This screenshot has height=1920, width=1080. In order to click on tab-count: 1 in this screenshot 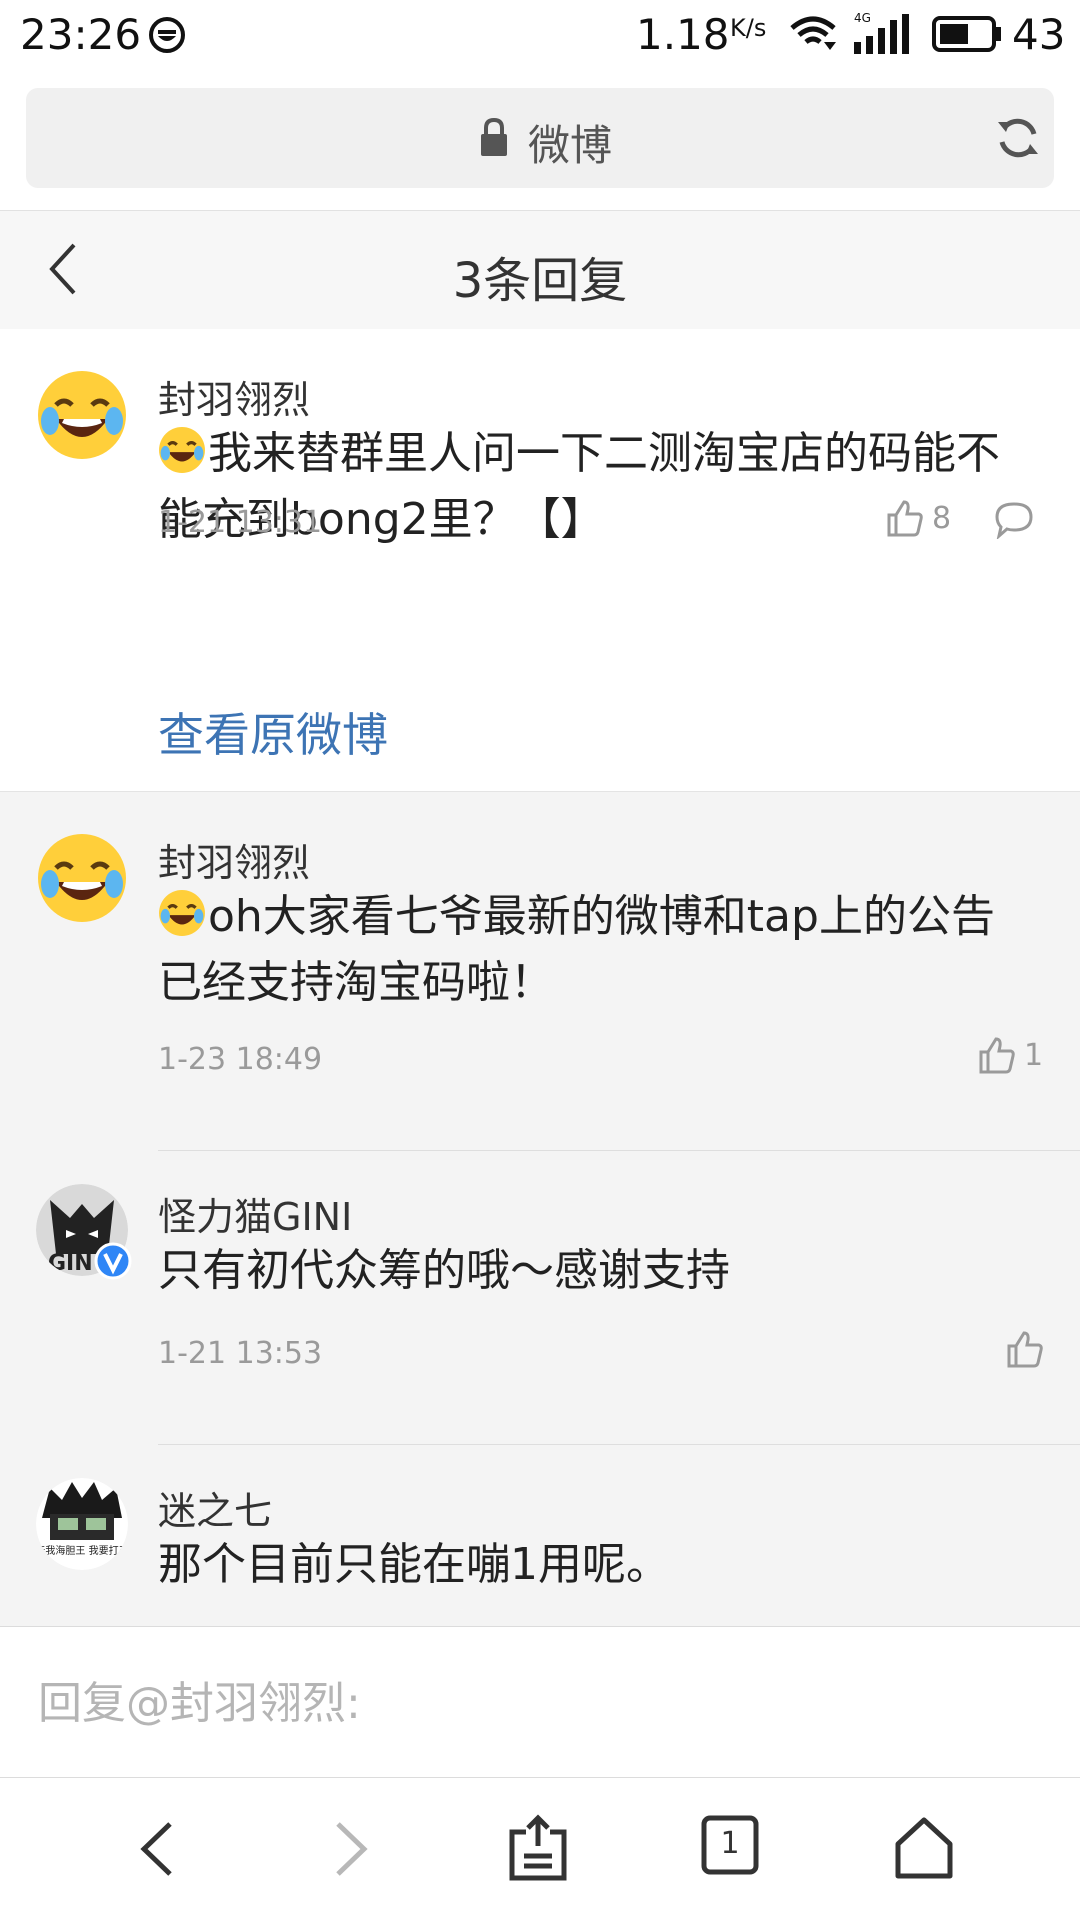, I will do `click(730, 1843)`.